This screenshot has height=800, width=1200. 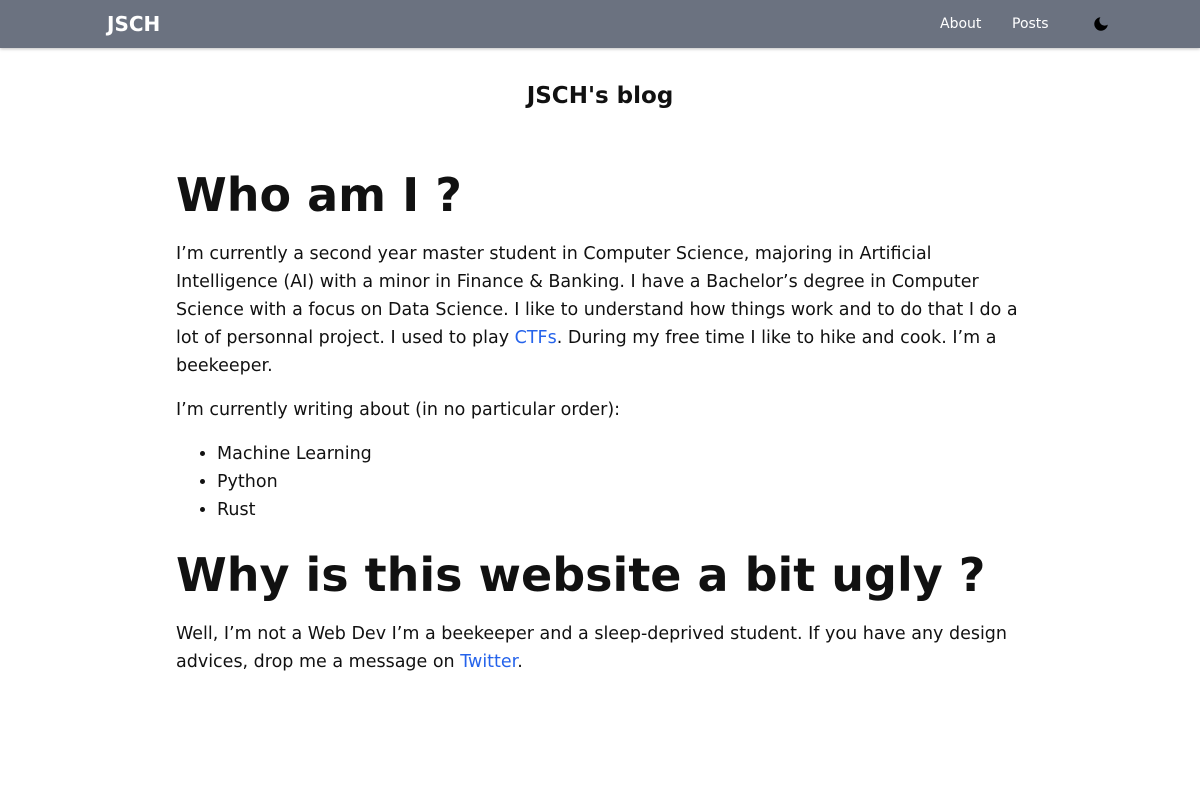 I want to click on brand-link: JSCH, so click(x=133, y=24).